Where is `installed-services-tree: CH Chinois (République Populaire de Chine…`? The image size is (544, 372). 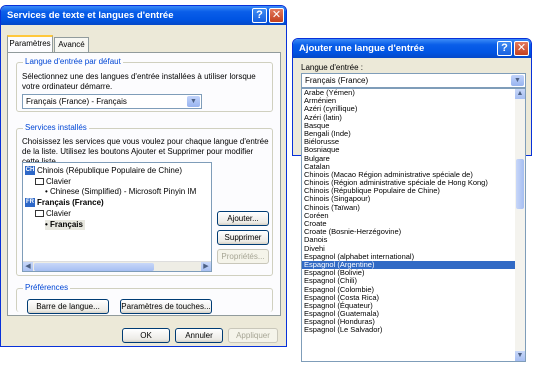
installed-services-tree: CH Chinois (République Populaire de Chine… is located at coordinates (117, 217).